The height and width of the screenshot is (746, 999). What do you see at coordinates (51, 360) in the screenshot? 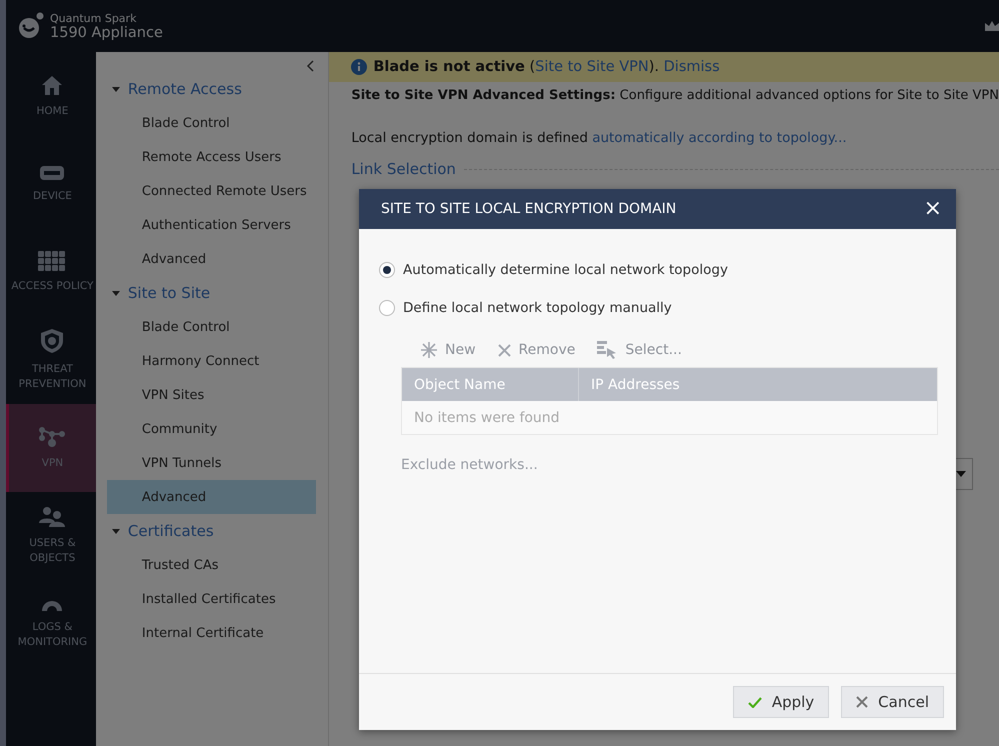
I see `nav-item: THREAT PREVENTION` at bounding box center [51, 360].